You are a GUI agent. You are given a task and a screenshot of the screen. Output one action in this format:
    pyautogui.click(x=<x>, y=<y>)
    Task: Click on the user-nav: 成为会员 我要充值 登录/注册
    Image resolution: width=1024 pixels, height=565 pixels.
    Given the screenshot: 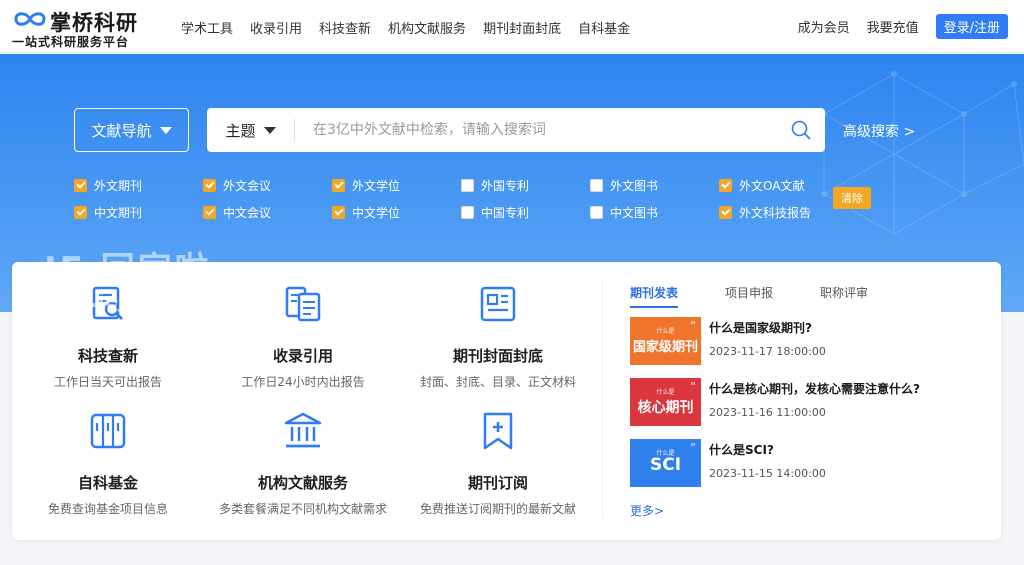 What is the action you would take?
    pyautogui.click(x=903, y=26)
    